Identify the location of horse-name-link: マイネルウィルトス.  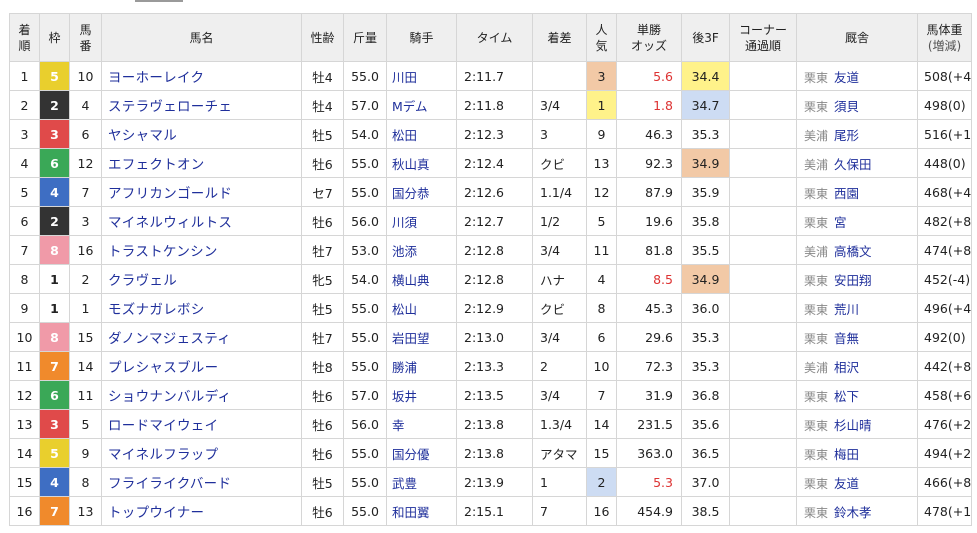
(201, 221).